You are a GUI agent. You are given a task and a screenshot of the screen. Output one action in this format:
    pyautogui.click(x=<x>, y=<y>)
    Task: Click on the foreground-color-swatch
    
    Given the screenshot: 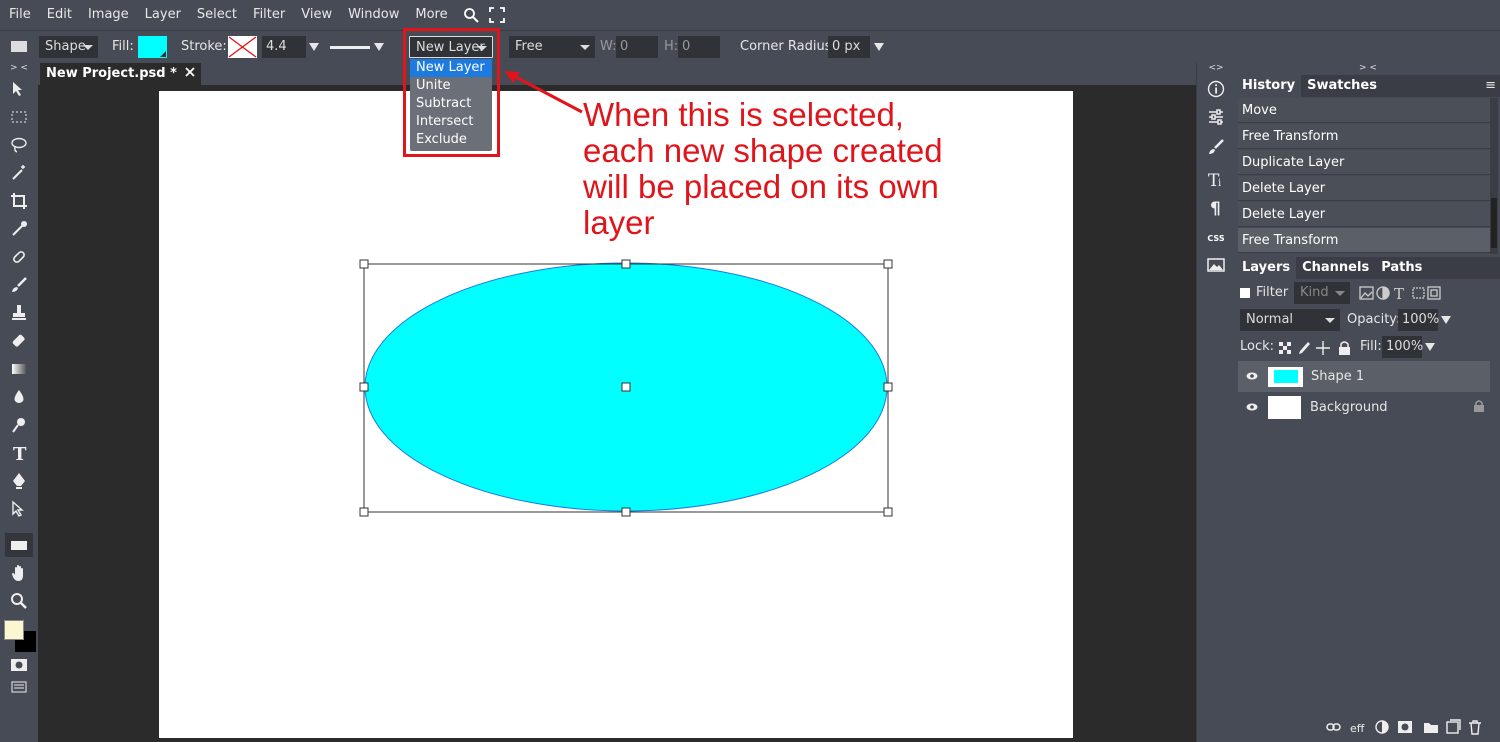 What is the action you would take?
    pyautogui.click(x=14, y=630)
    